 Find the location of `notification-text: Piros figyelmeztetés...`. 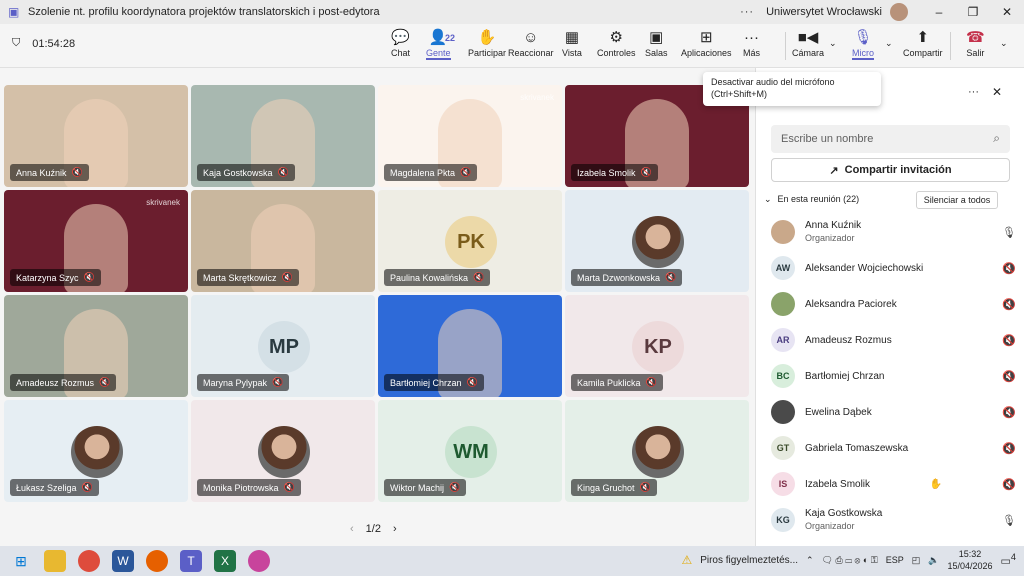

notification-text: Piros figyelmeztetés... is located at coordinates (749, 560).